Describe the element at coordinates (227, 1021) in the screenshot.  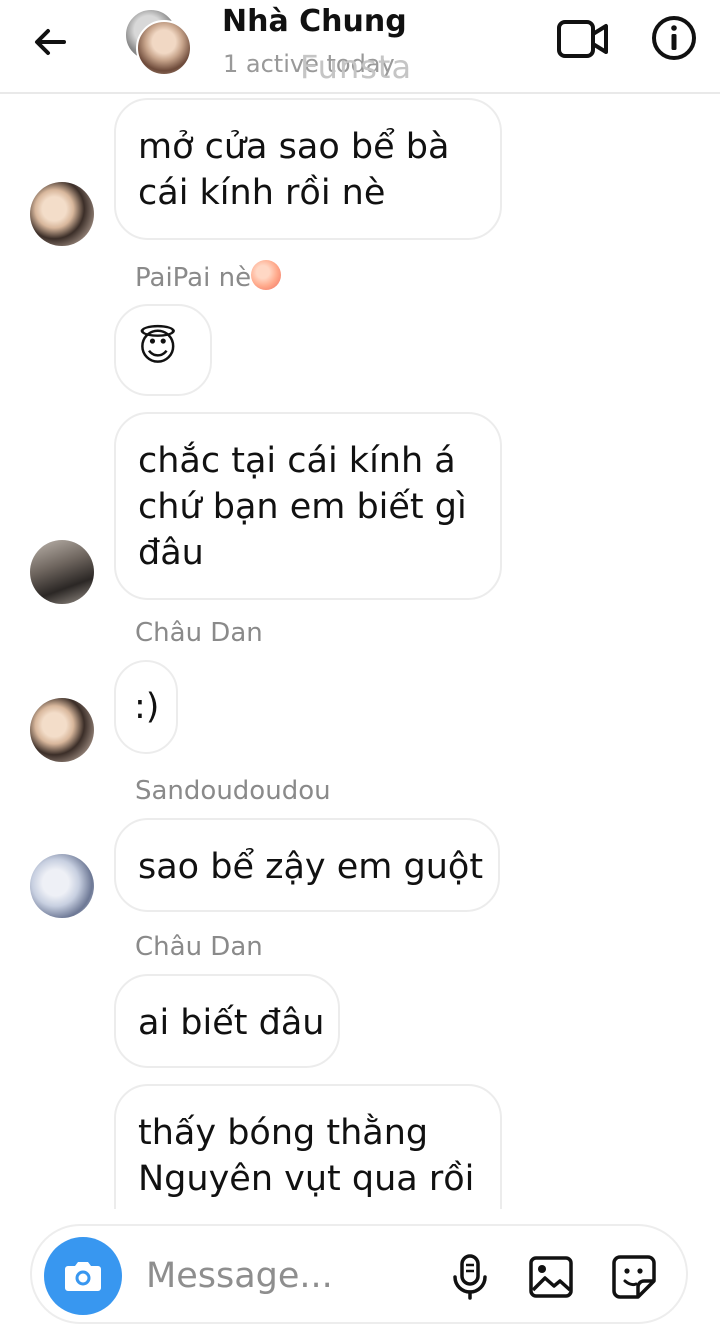
I see `message-bubble: ai biết đâu` at that location.